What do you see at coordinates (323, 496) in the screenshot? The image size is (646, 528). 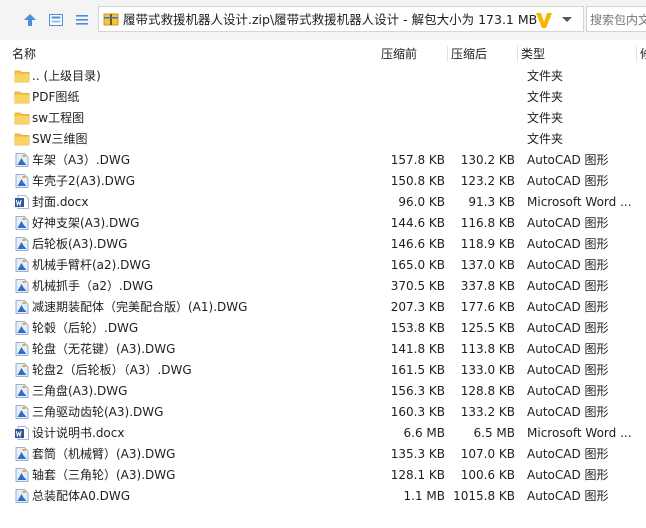 I see `file-row: 总装配体A0.DWG 1.1 MB 1015.8 KB AutoCAD 图形` at bounding box center [323, 496].